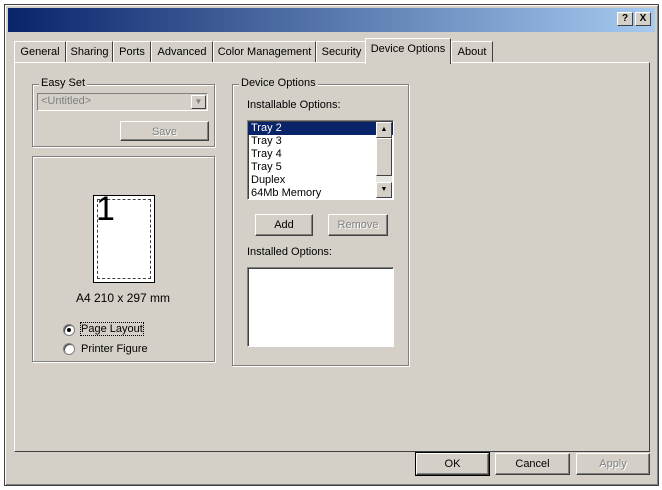 The width and height of the screenshot is (662, 490). Describe the element at coordinates (284, 225) in the screenshot. I see `add-button: Add` at that location.